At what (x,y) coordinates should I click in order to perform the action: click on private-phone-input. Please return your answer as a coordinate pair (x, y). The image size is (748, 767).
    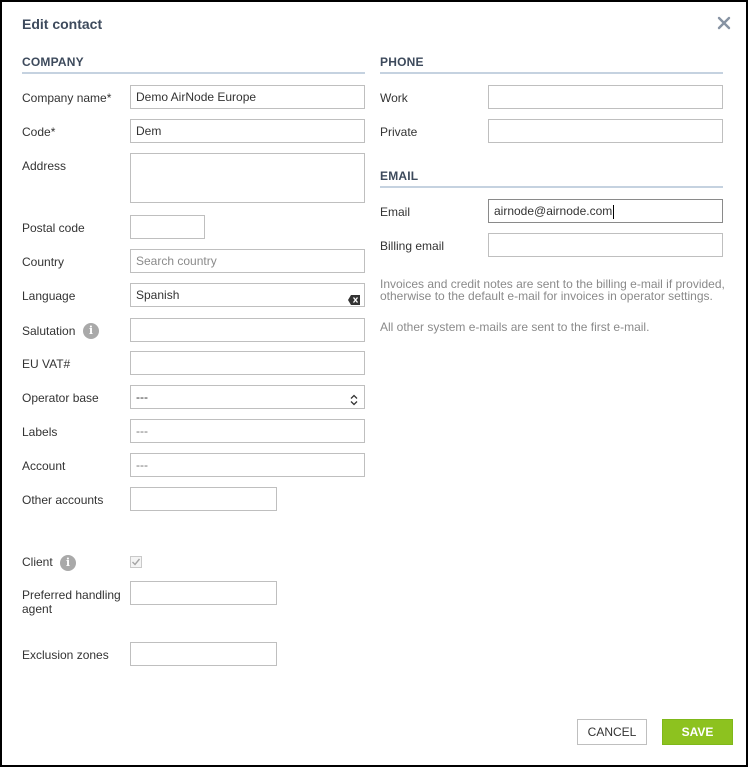
    Looking at the image, I should click on (605, 131).